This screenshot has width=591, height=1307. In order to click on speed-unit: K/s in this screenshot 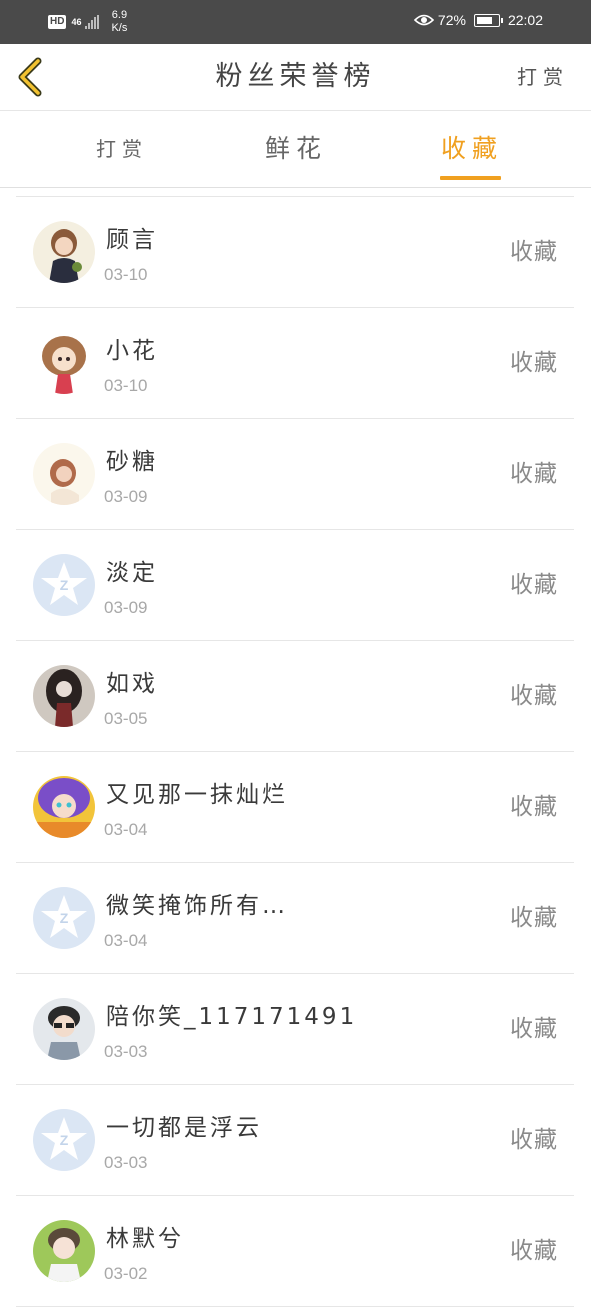, I will do `click(119, 28)`.